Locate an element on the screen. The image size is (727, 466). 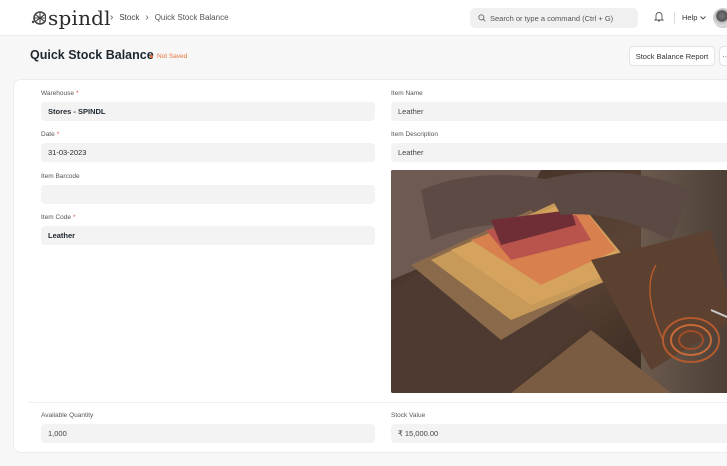
item-code-label: Item Code * is located at coordinates (58, 217).